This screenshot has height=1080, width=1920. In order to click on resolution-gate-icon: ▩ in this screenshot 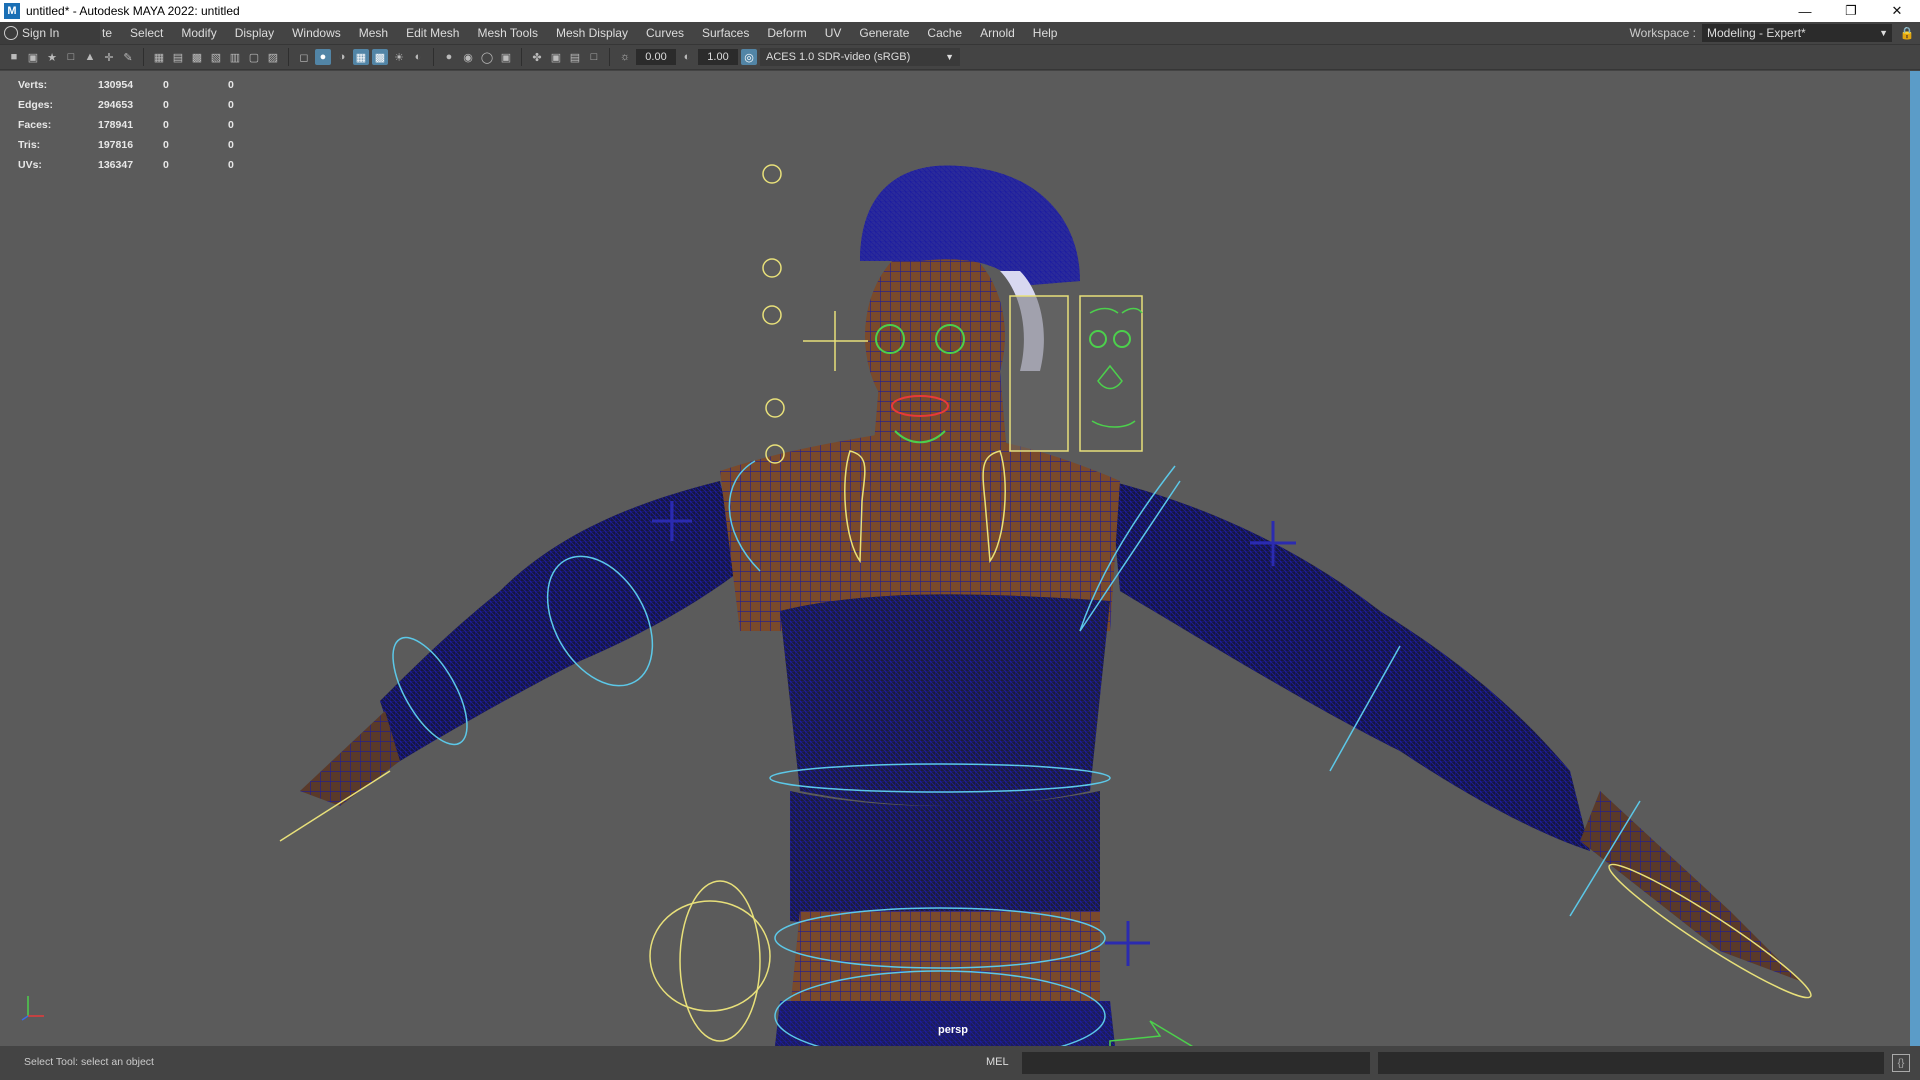, I will do `click(197, 57)`.